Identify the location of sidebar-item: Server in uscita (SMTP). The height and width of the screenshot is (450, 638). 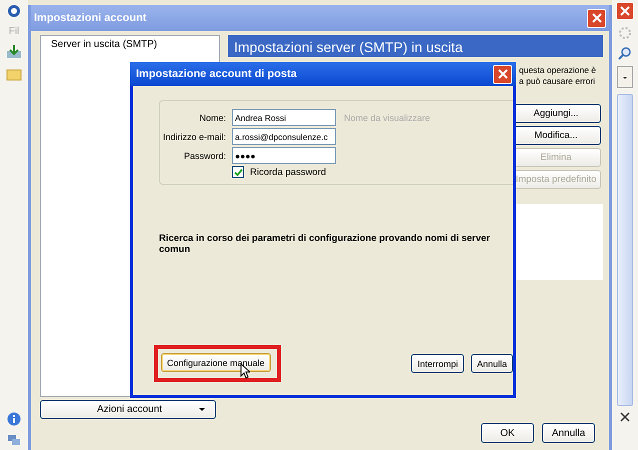
(130, 44).